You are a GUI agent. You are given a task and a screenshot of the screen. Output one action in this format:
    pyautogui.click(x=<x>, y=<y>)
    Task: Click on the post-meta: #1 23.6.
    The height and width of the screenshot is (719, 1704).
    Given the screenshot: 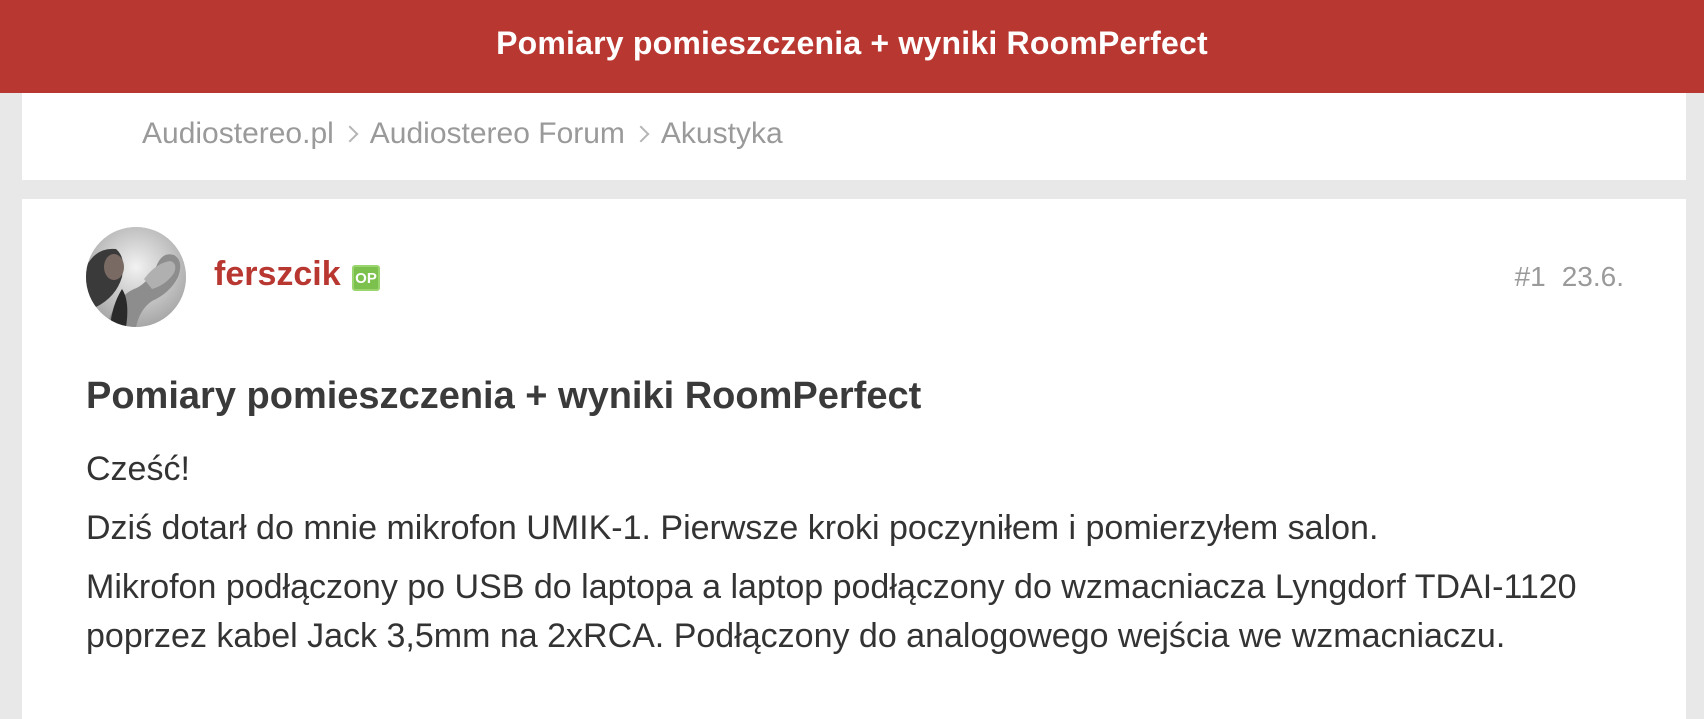 What is the action you would take?
    pyautogui.click(x=1569, y=277)
    